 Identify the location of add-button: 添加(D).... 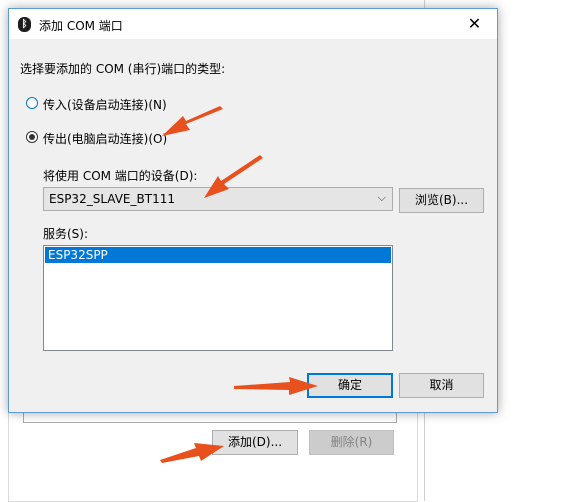
(255, 442).